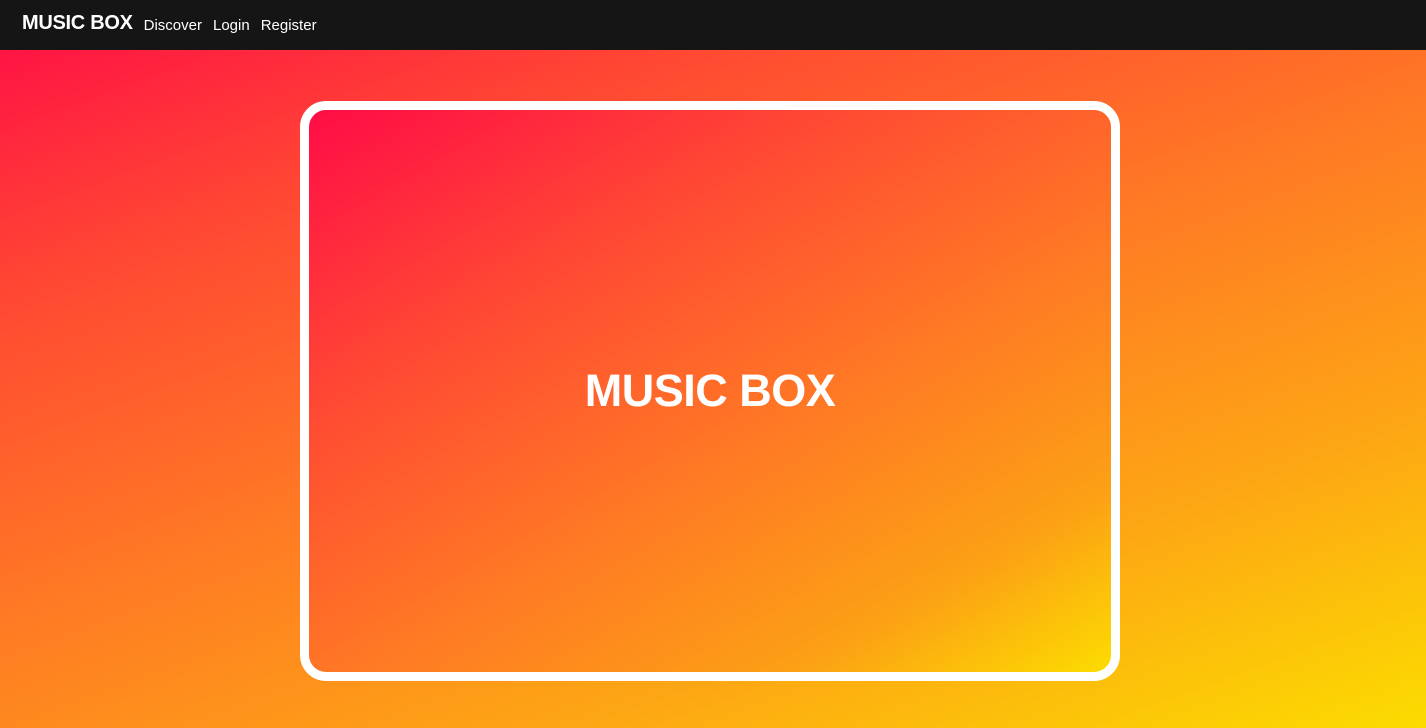 This screenshot has height=728, width=1426. I want to click on nav-link-discover: Discover, so click(173, 25).